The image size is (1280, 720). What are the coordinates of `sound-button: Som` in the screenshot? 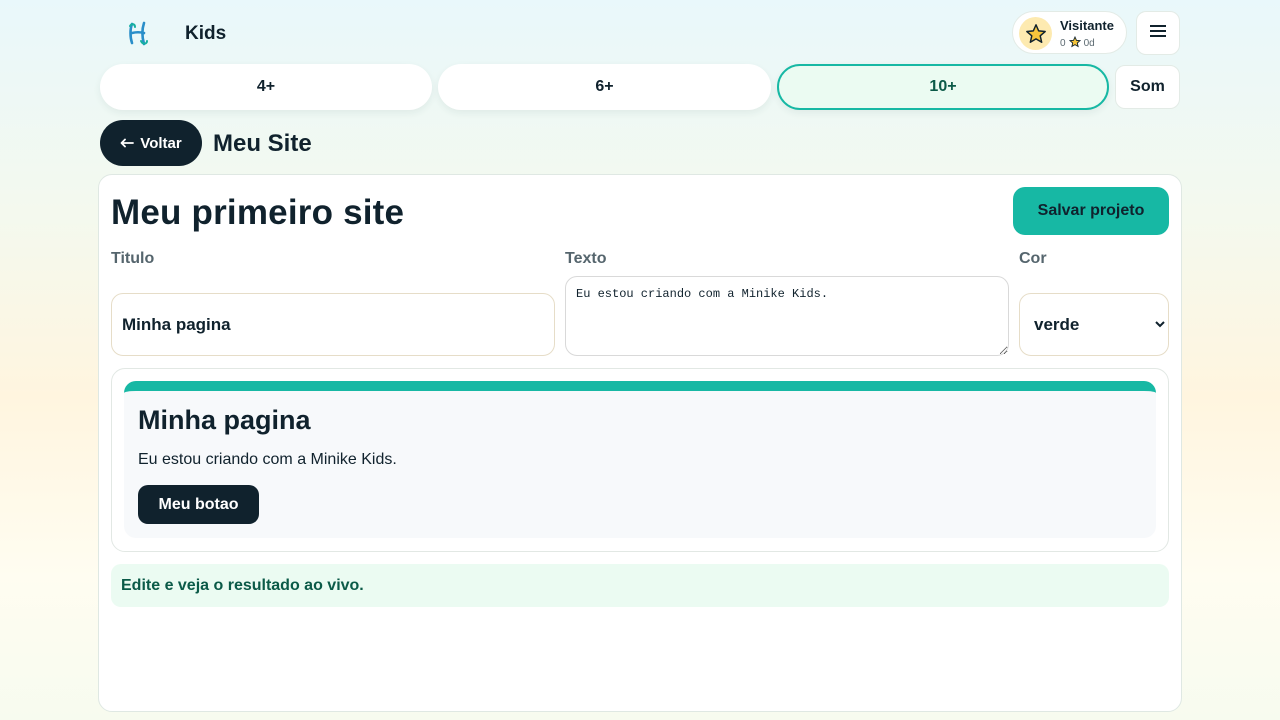 It's located at (1147, 87).